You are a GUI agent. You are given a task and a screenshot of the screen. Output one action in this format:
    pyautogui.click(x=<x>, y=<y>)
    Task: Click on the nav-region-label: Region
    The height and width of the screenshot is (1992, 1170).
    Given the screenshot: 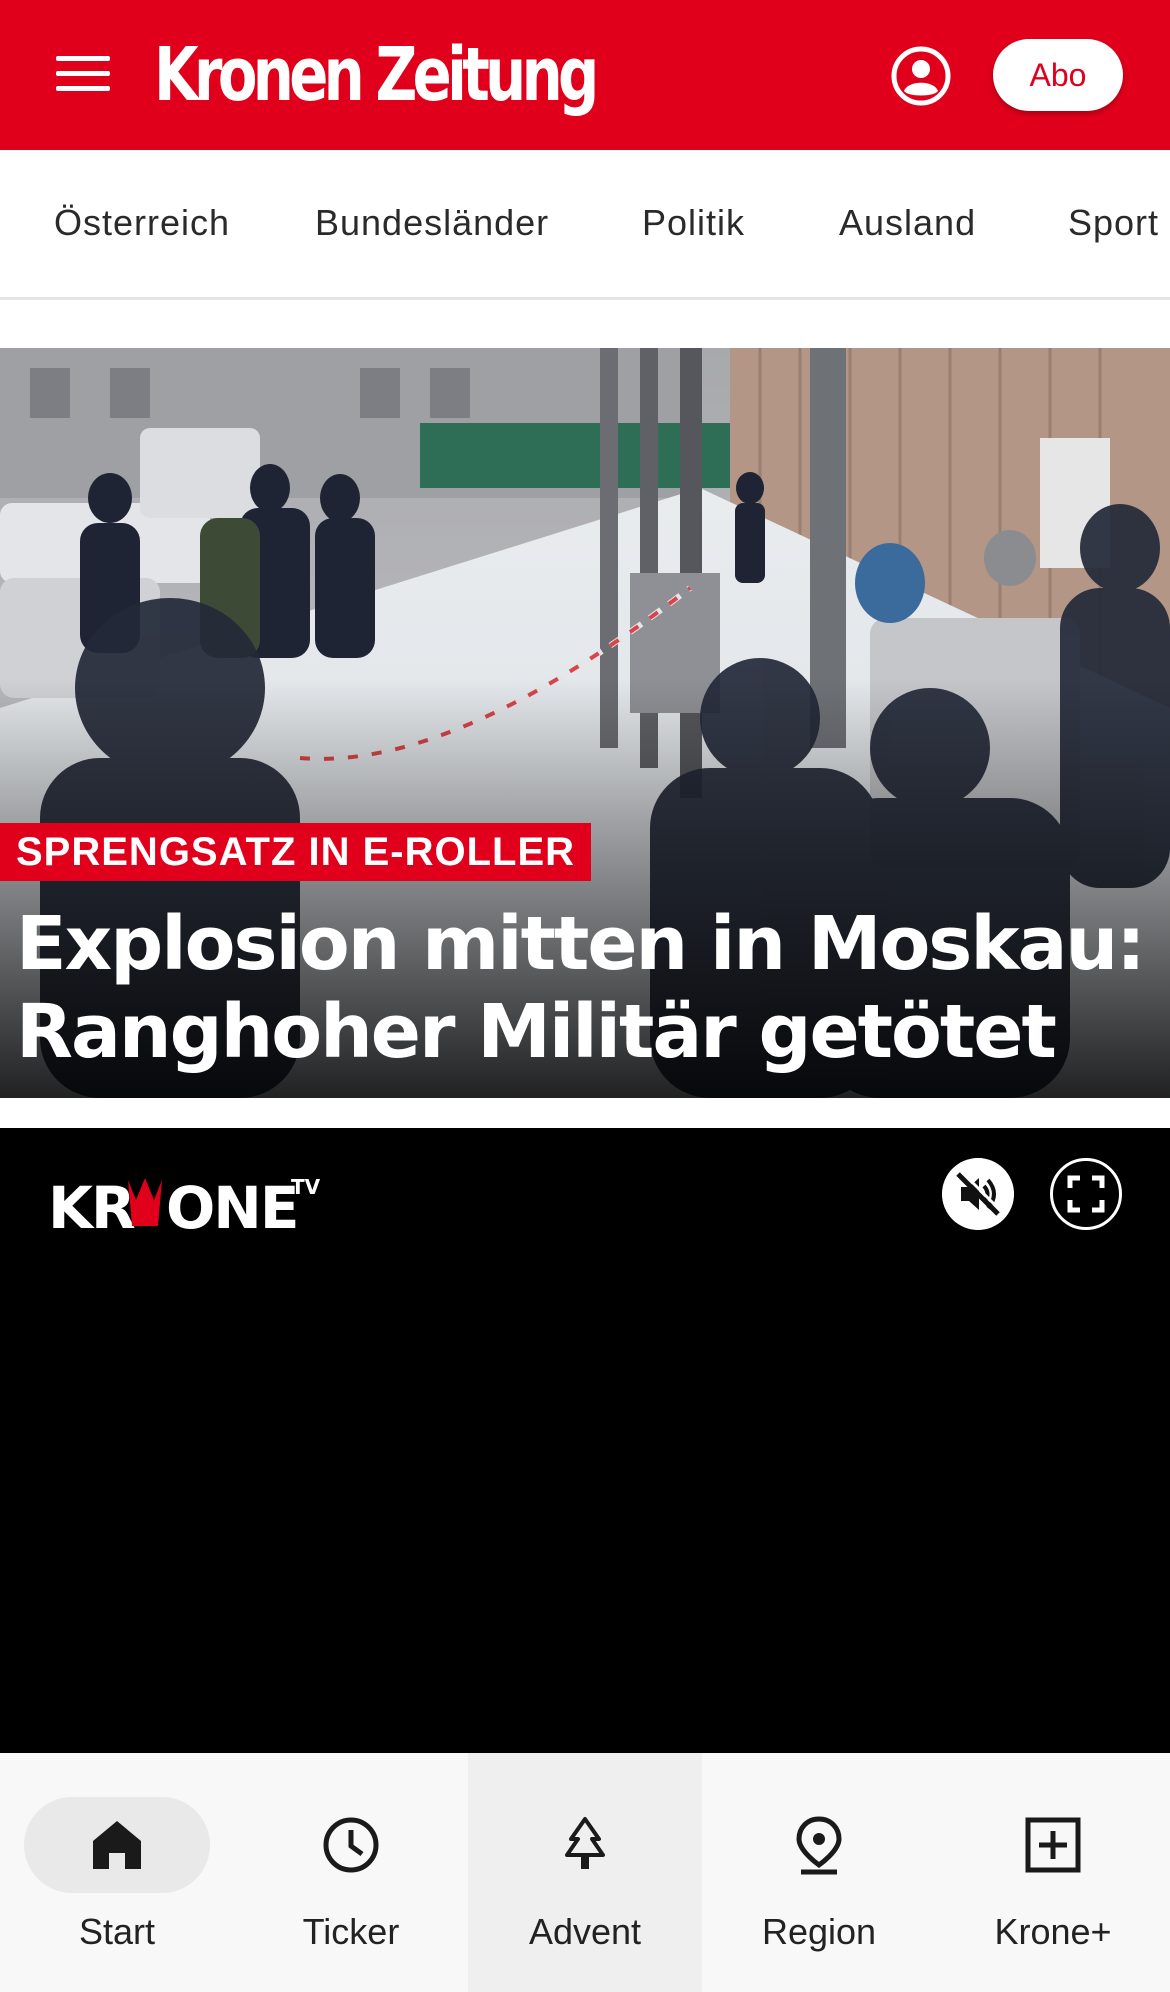 What is the action you would take?
    pyautogui.click(x=819, y=1931)
    